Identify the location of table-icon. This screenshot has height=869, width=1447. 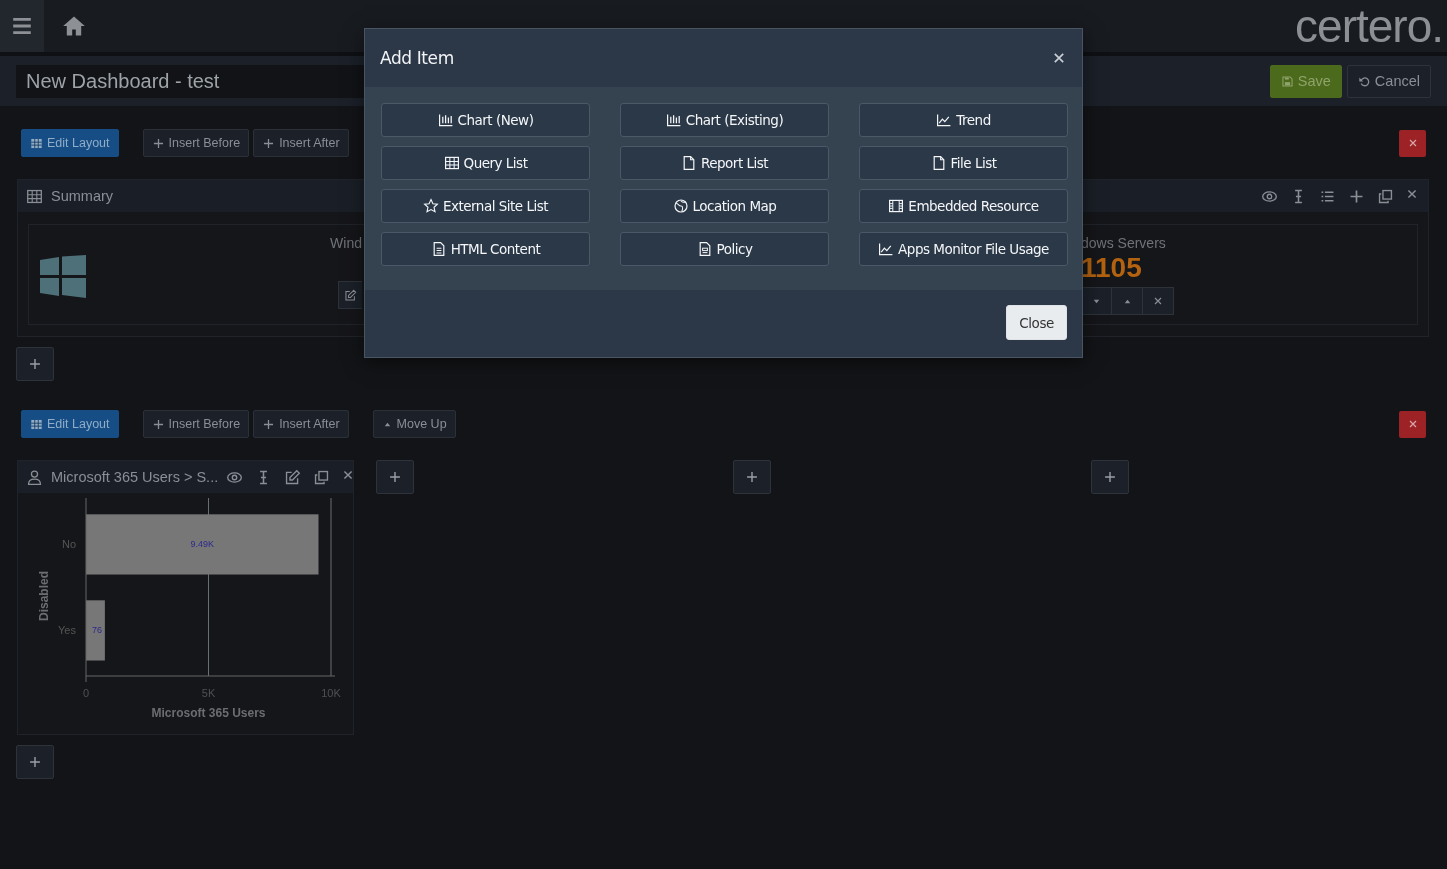
(451, 163).